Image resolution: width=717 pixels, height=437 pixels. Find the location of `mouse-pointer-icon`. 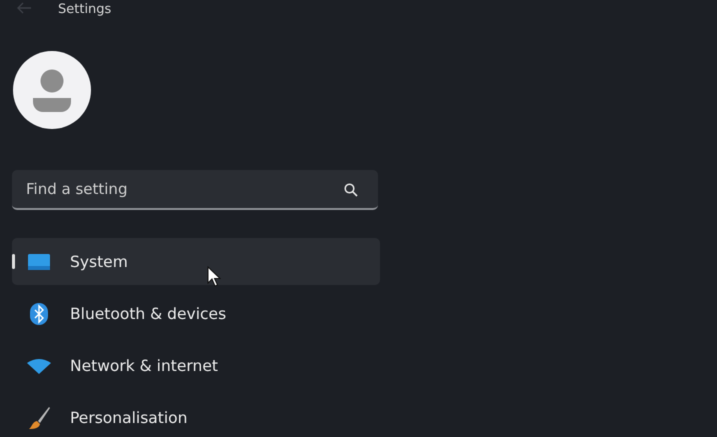

mouse-pointer-icon is located at coordinates (214, 277).